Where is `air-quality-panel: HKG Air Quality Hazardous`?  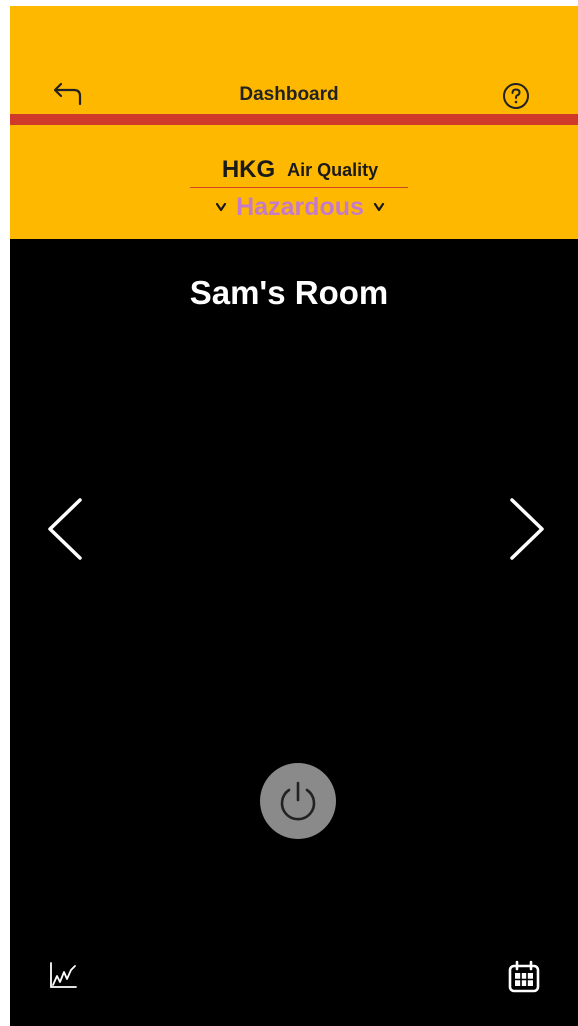
air-quality-panel: HKG Air Quality Hazardous is located at coordinates (294, 182).